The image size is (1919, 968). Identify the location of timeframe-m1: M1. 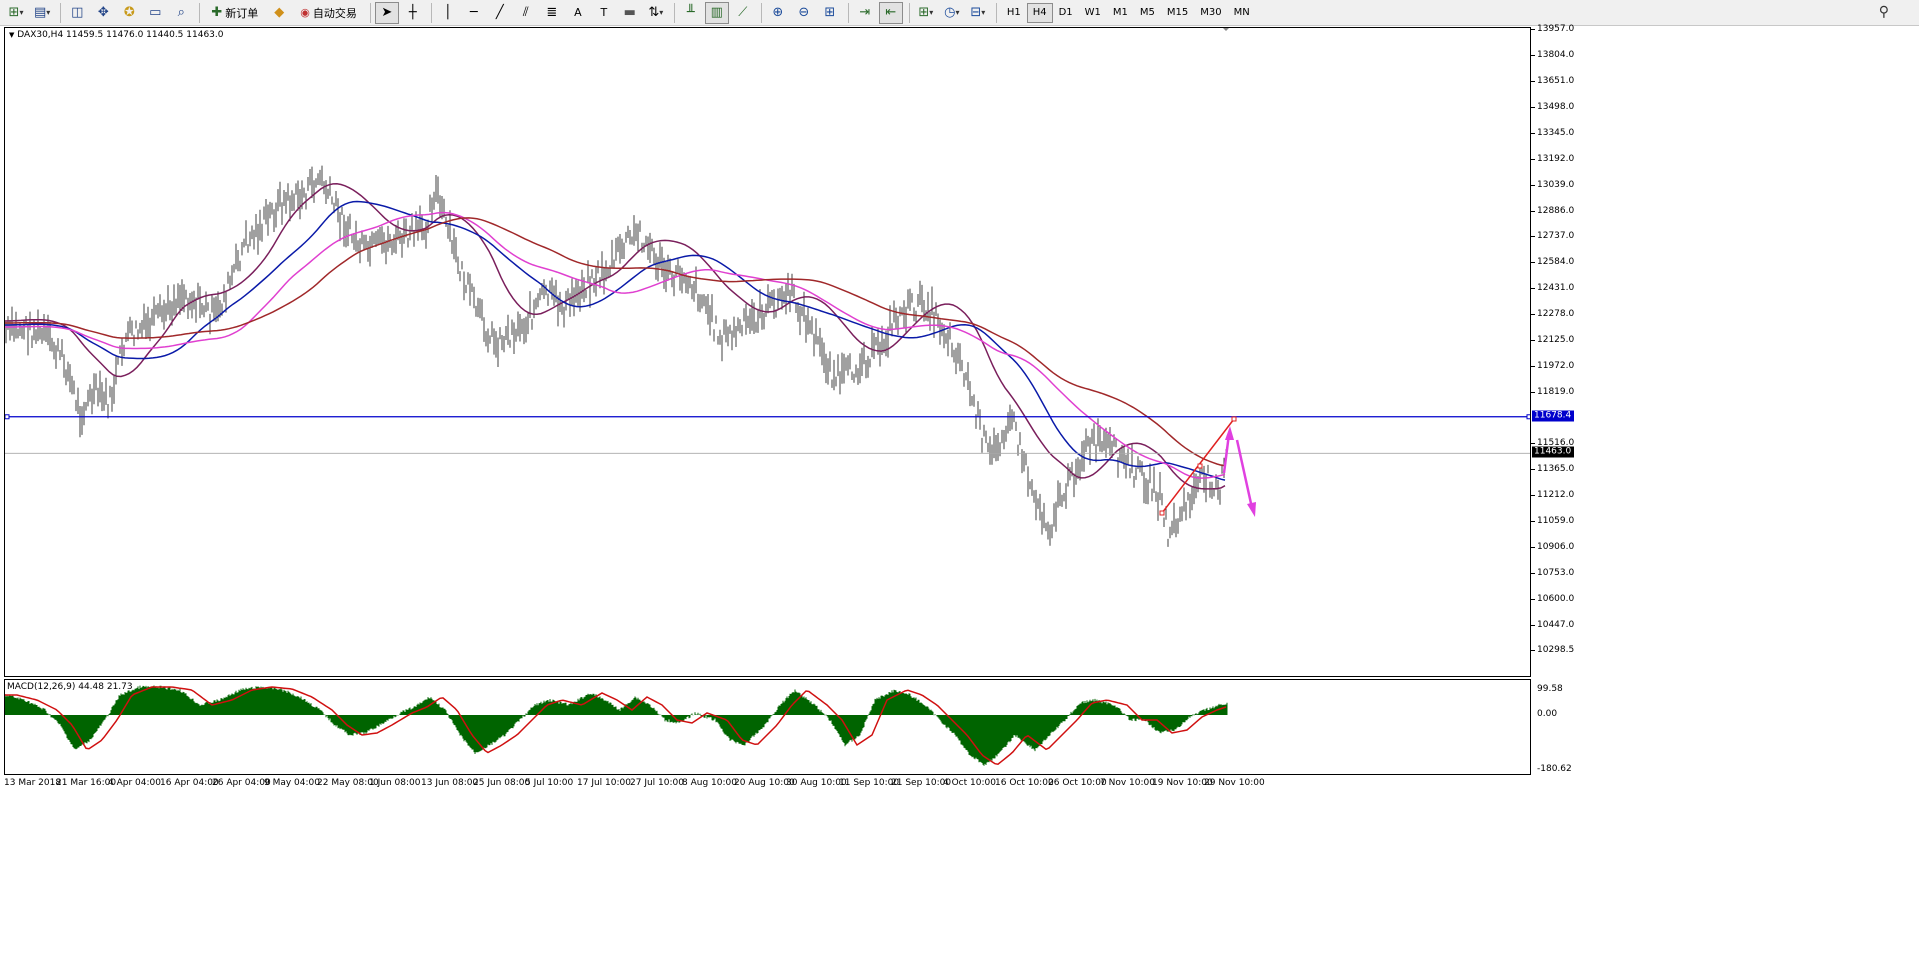
(1120, 13).